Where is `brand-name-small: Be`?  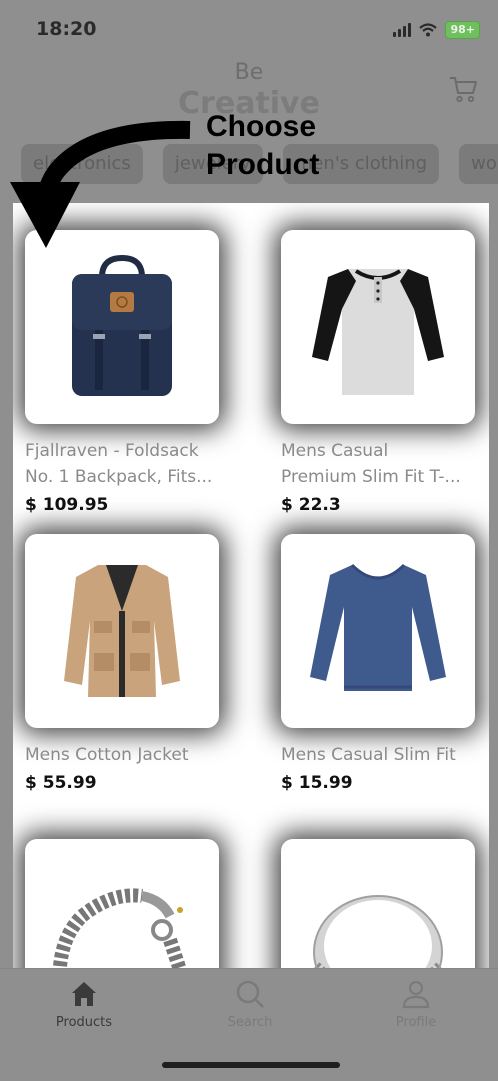 brand-name-small: Be is located at coordinates (249, 72).